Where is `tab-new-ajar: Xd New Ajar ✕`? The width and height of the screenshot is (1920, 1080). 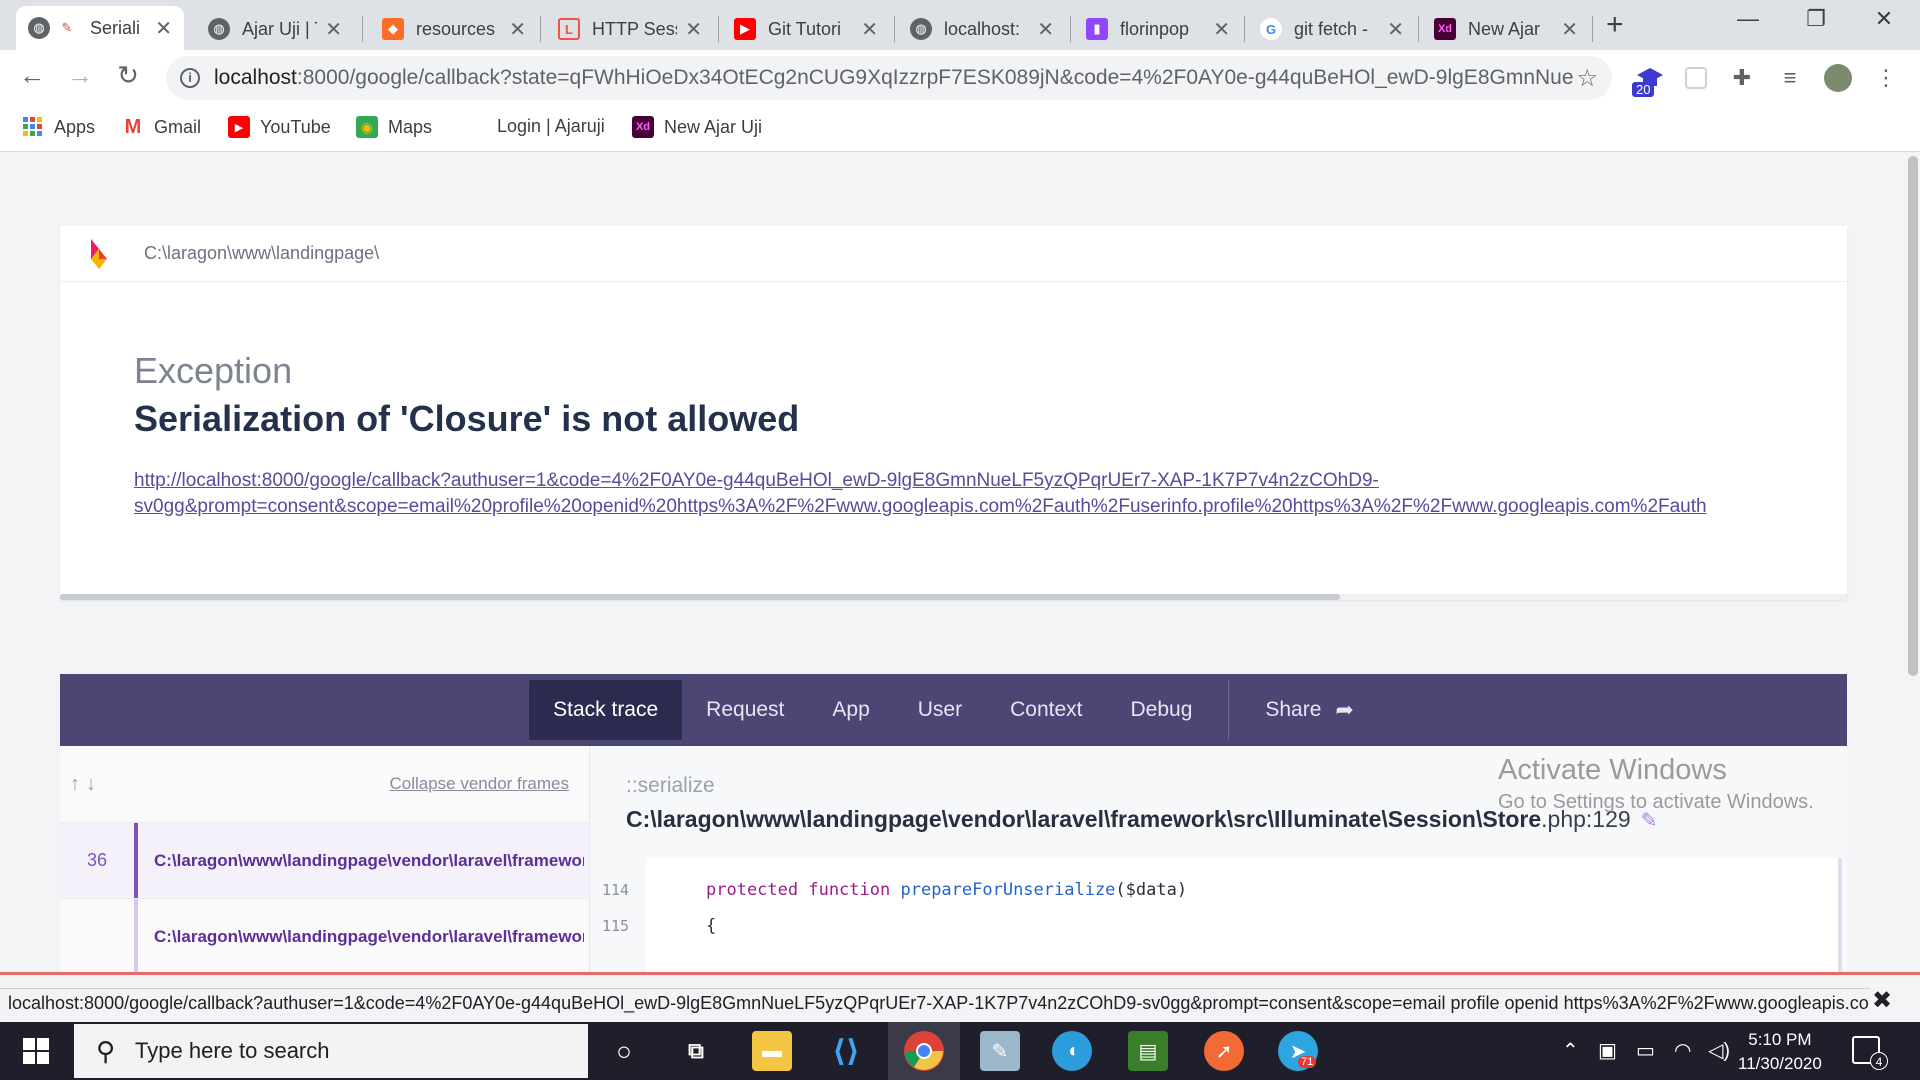 tab-new-ajar: Xd New Ajar ✕ is located at coordinates (1506, 29).